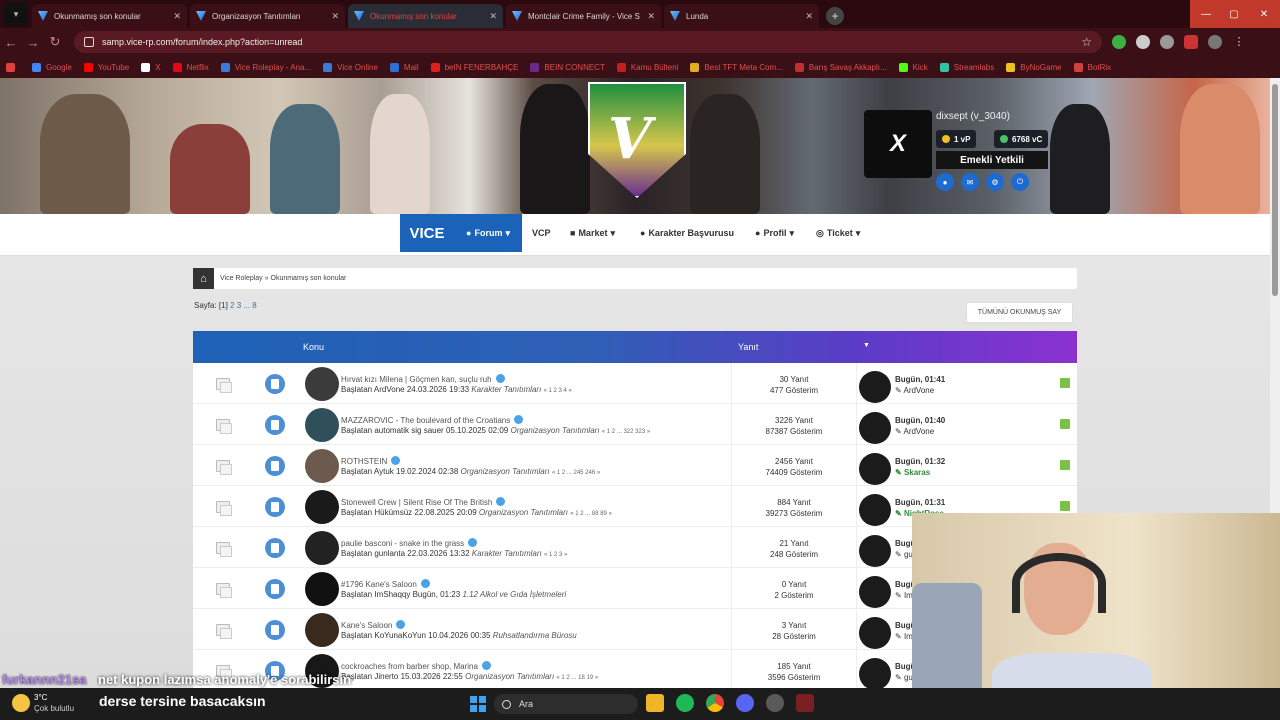 The image size is (1280, 720). Describe the element at coordinates (13, 67) in the screenshot. I see `apps-icon` at that location.